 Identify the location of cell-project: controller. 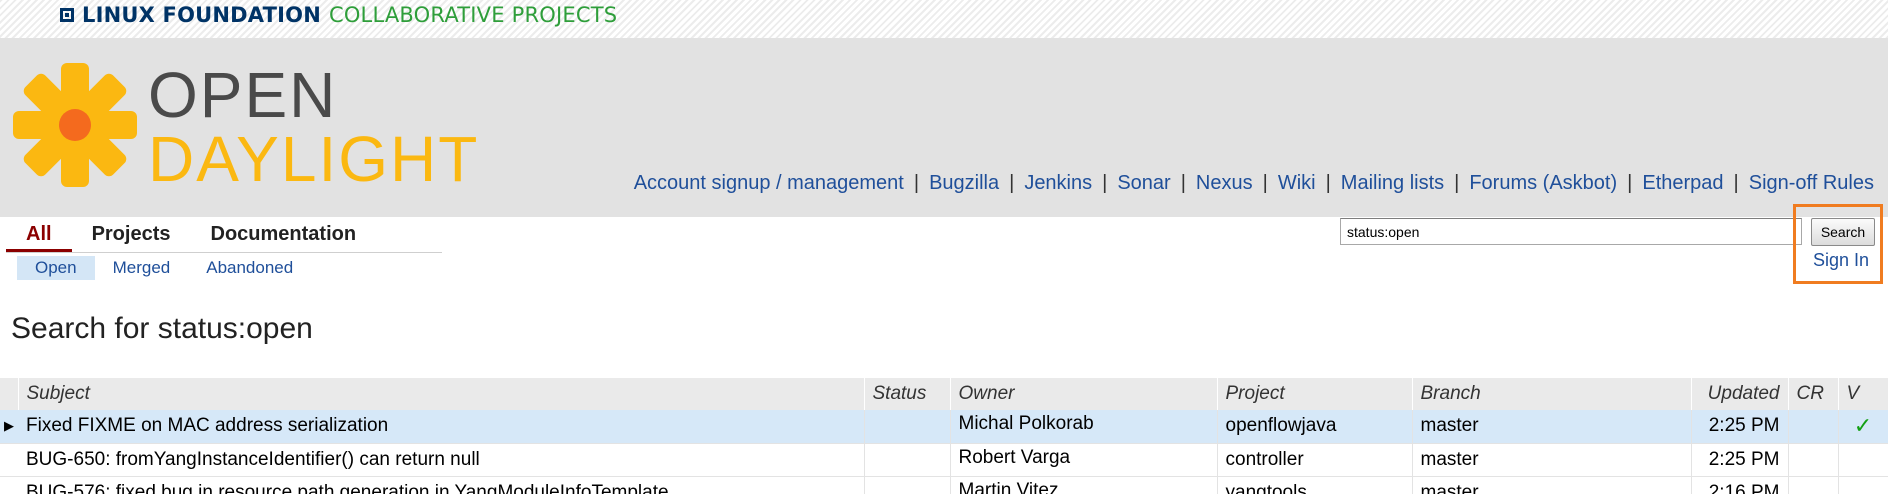
(1315, 460).